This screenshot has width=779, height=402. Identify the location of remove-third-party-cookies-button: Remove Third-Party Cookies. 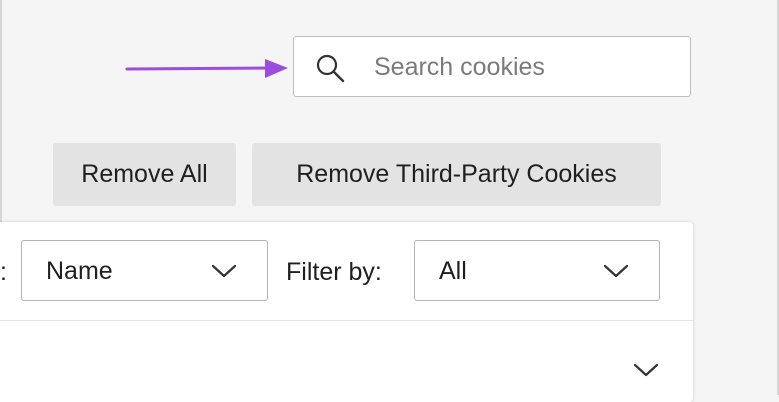
(456, 174).